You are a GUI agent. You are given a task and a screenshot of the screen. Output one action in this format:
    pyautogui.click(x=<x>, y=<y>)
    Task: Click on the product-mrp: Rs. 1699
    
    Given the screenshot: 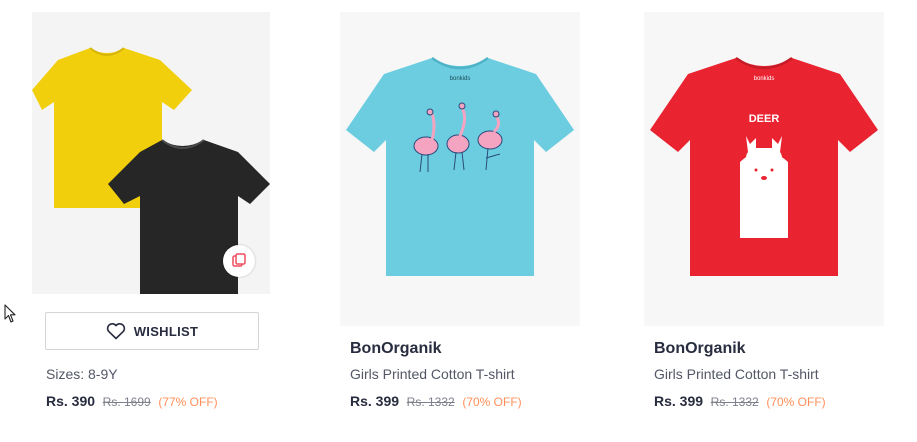 What is the action you would take?
    pyautogui.click(x=126, y=402)
    